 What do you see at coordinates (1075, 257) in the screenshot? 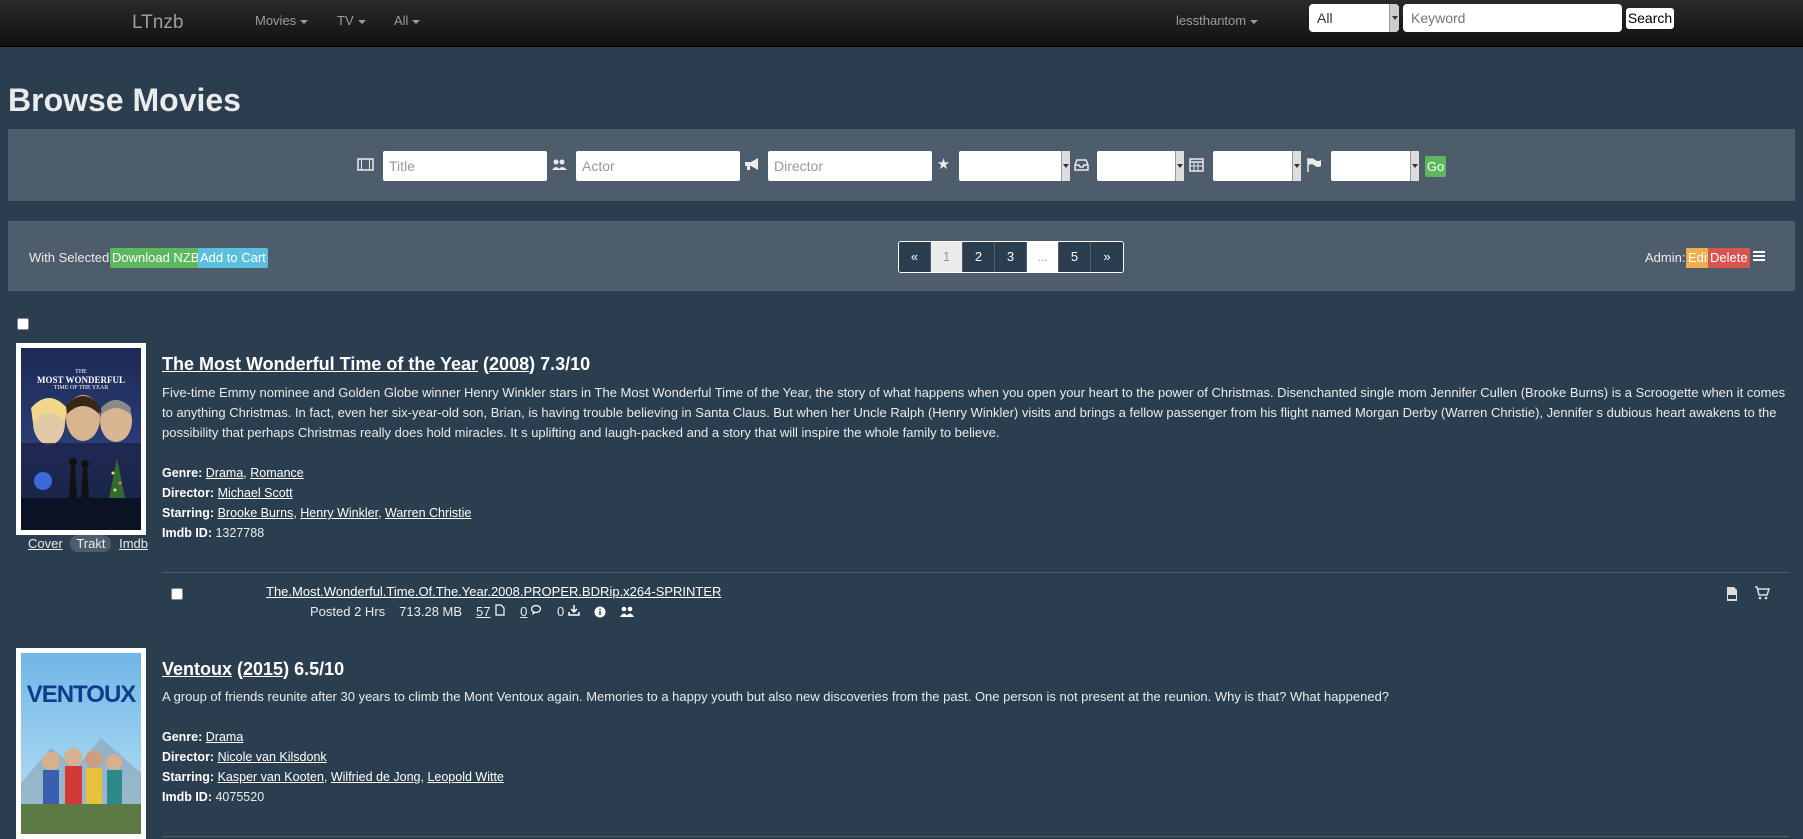
I see `page-5: 5` at bounding box center [1075, 257].